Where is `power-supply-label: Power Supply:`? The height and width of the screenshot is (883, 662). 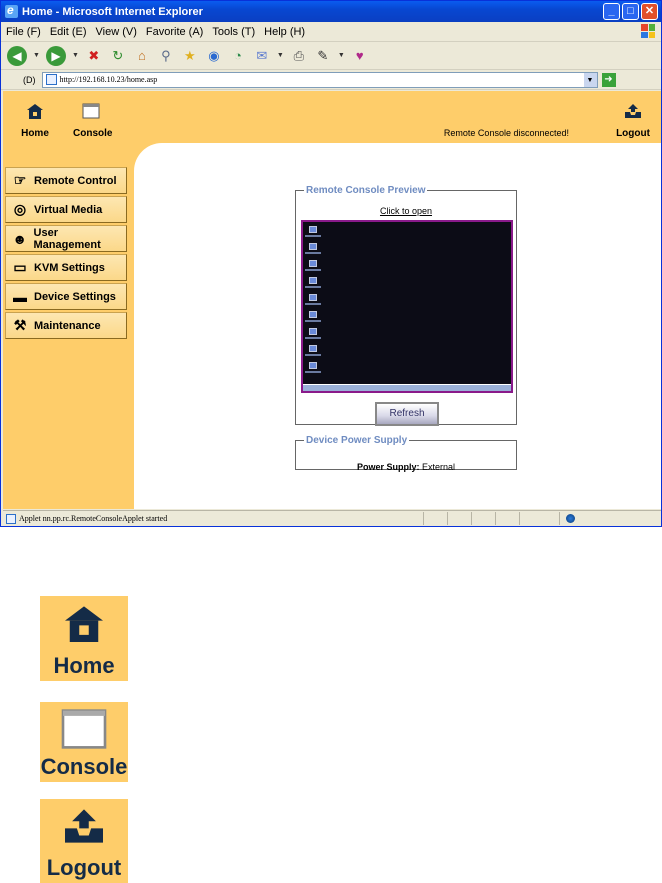
power-supply-label: Power Supply: is located at coordinates (388, 467).